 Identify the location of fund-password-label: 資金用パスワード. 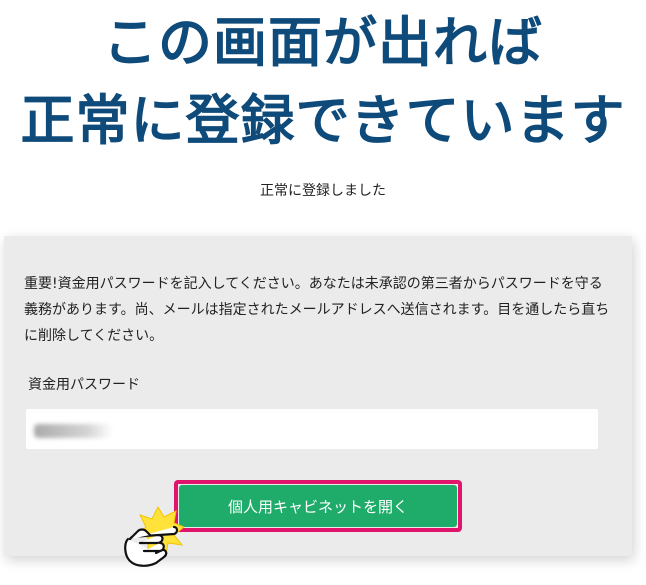
(84, 385).